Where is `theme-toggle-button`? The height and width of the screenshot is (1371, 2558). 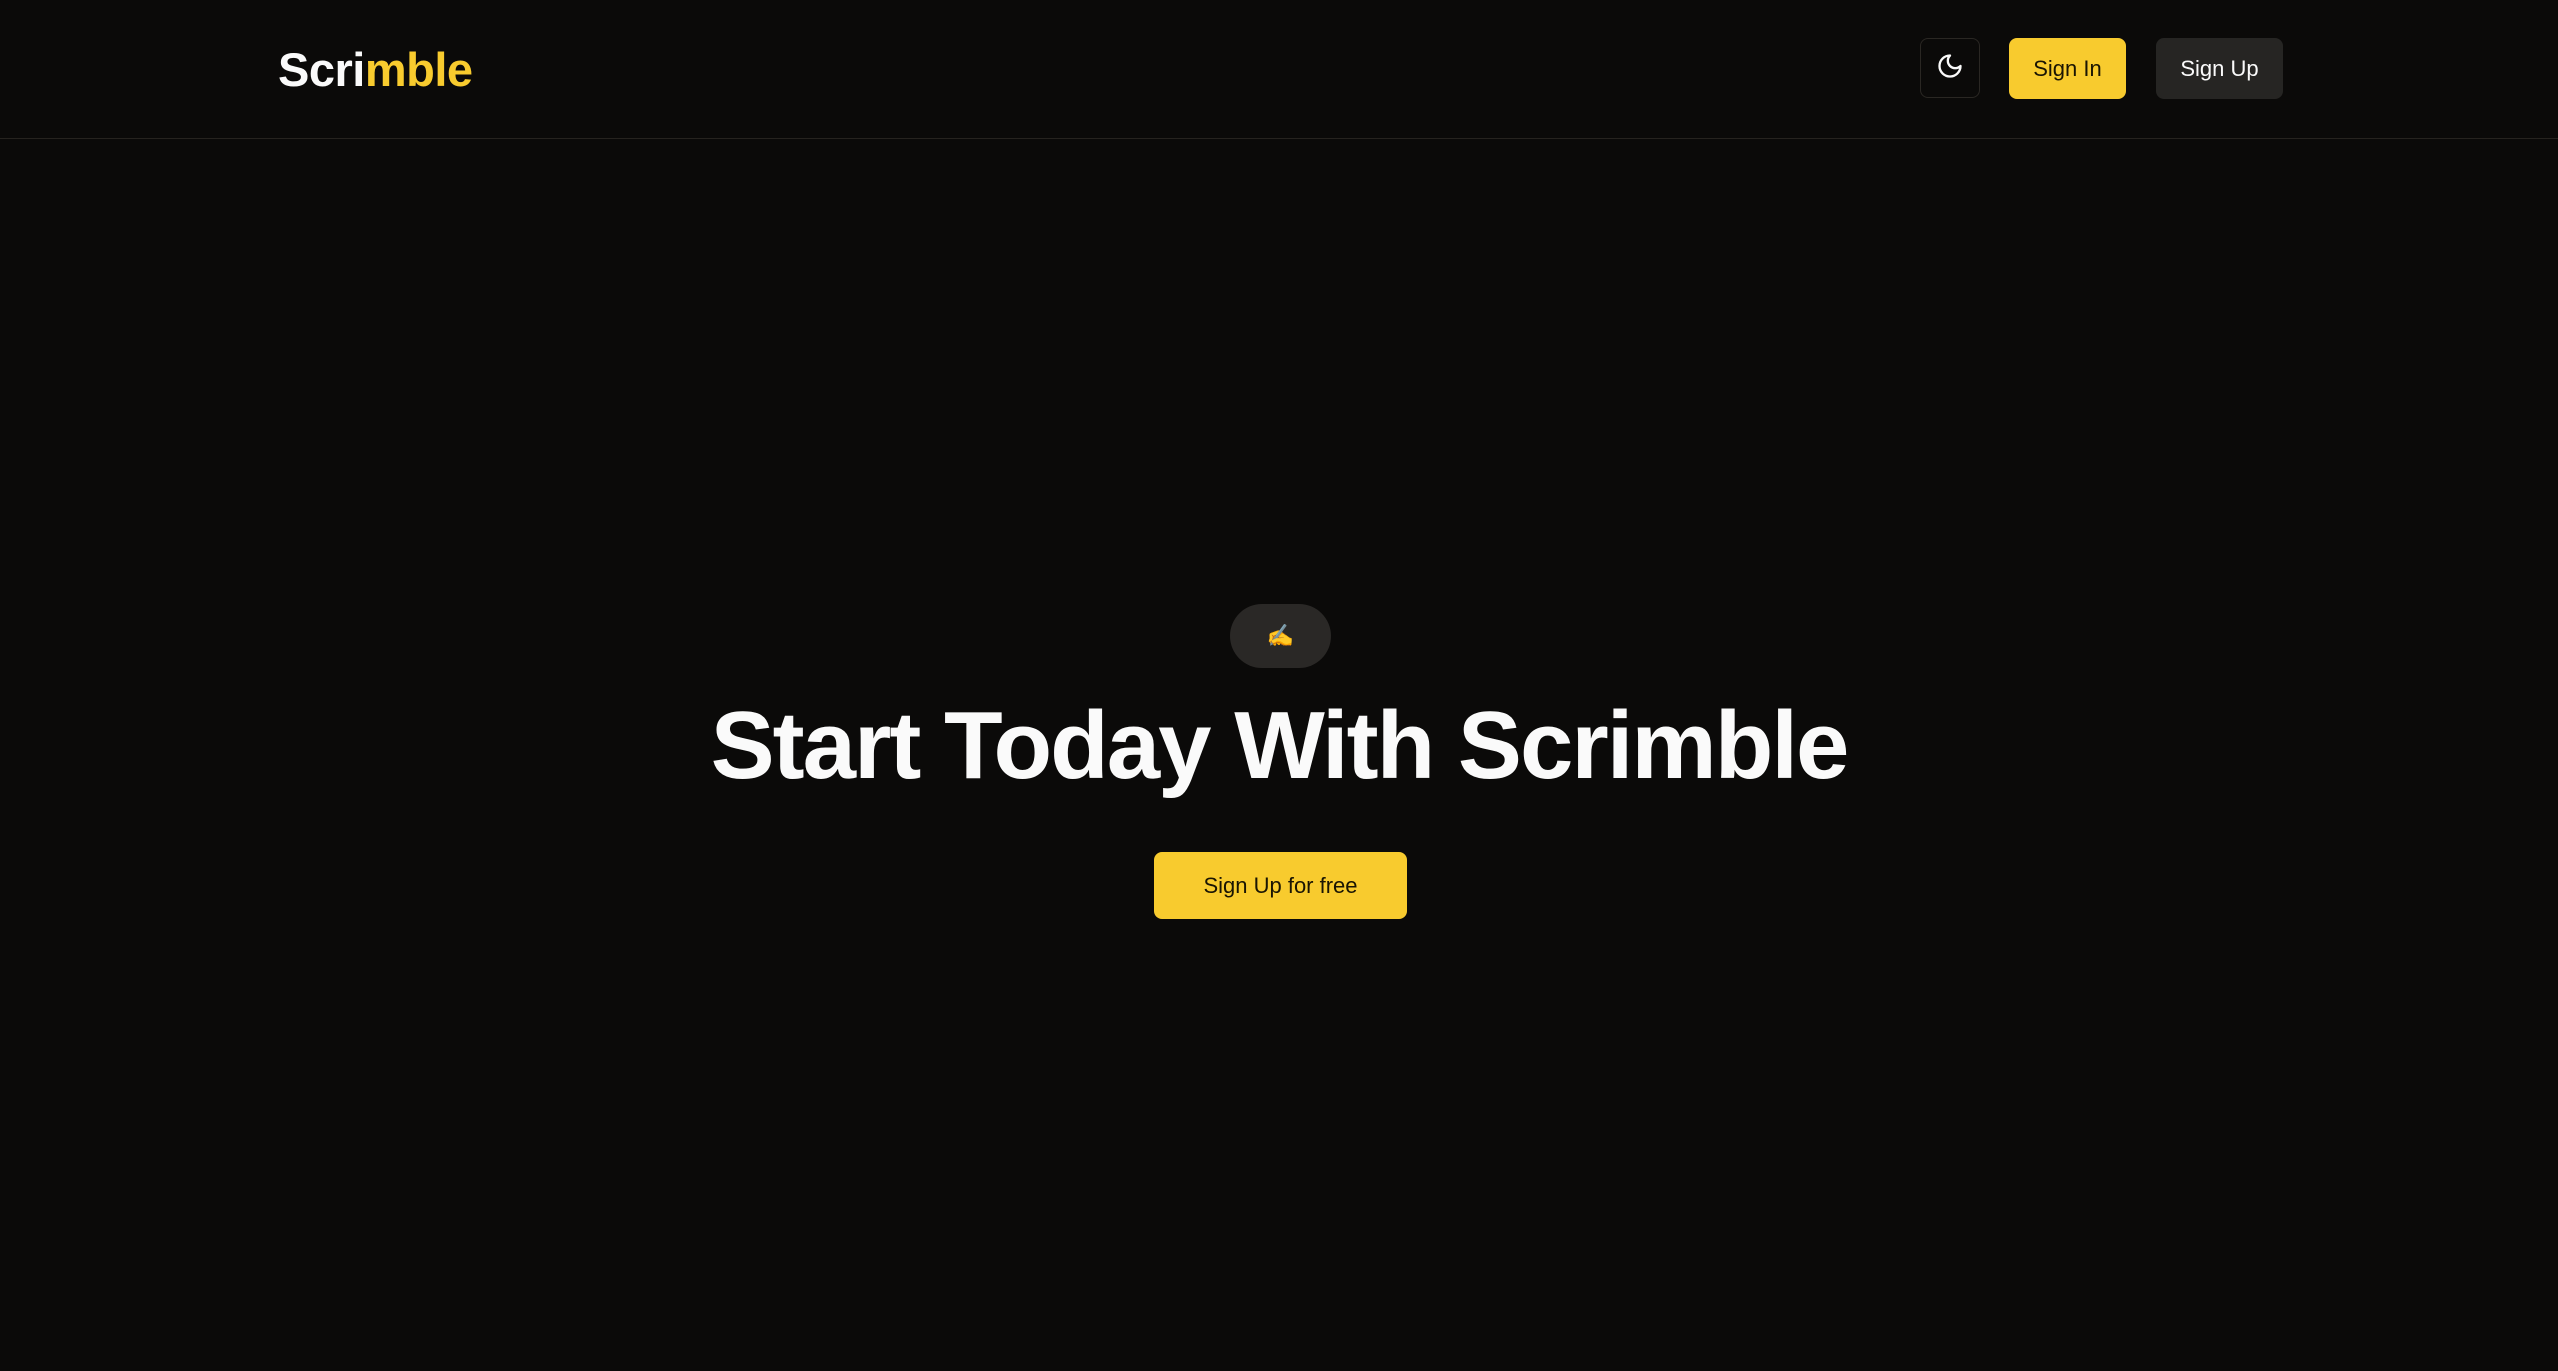
theme-toggle-button is located at coordinates (1950, 68).